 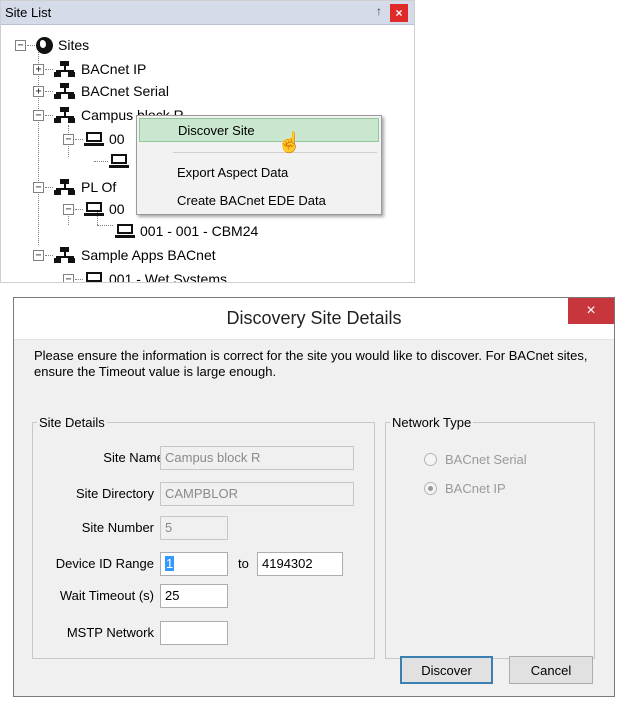 I want to click on tree-node-pl-office: − PL Of, so click(x=74, y=187).